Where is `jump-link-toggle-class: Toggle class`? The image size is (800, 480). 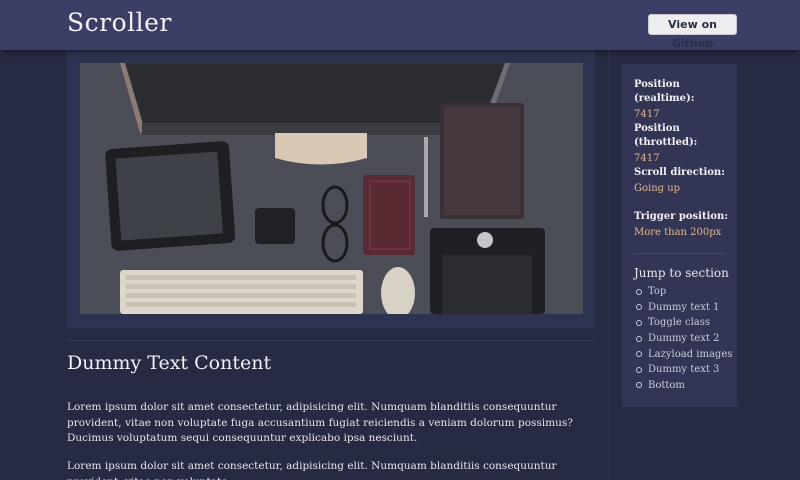
jump-link-toggle-class: Toggle class is located at coordinates (684, 323).